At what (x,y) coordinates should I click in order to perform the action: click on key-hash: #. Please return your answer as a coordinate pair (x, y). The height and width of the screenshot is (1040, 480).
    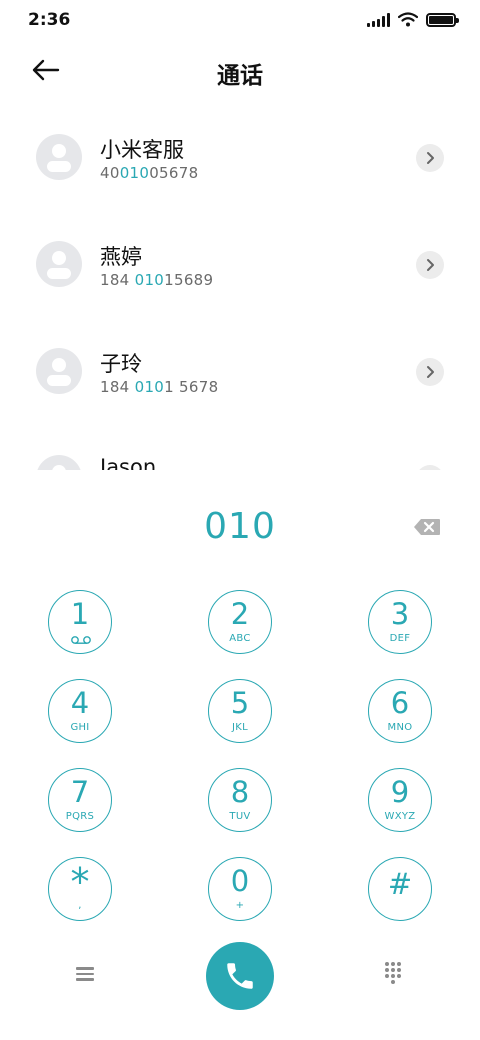
    Looking at the image, I should click on (400, 889).